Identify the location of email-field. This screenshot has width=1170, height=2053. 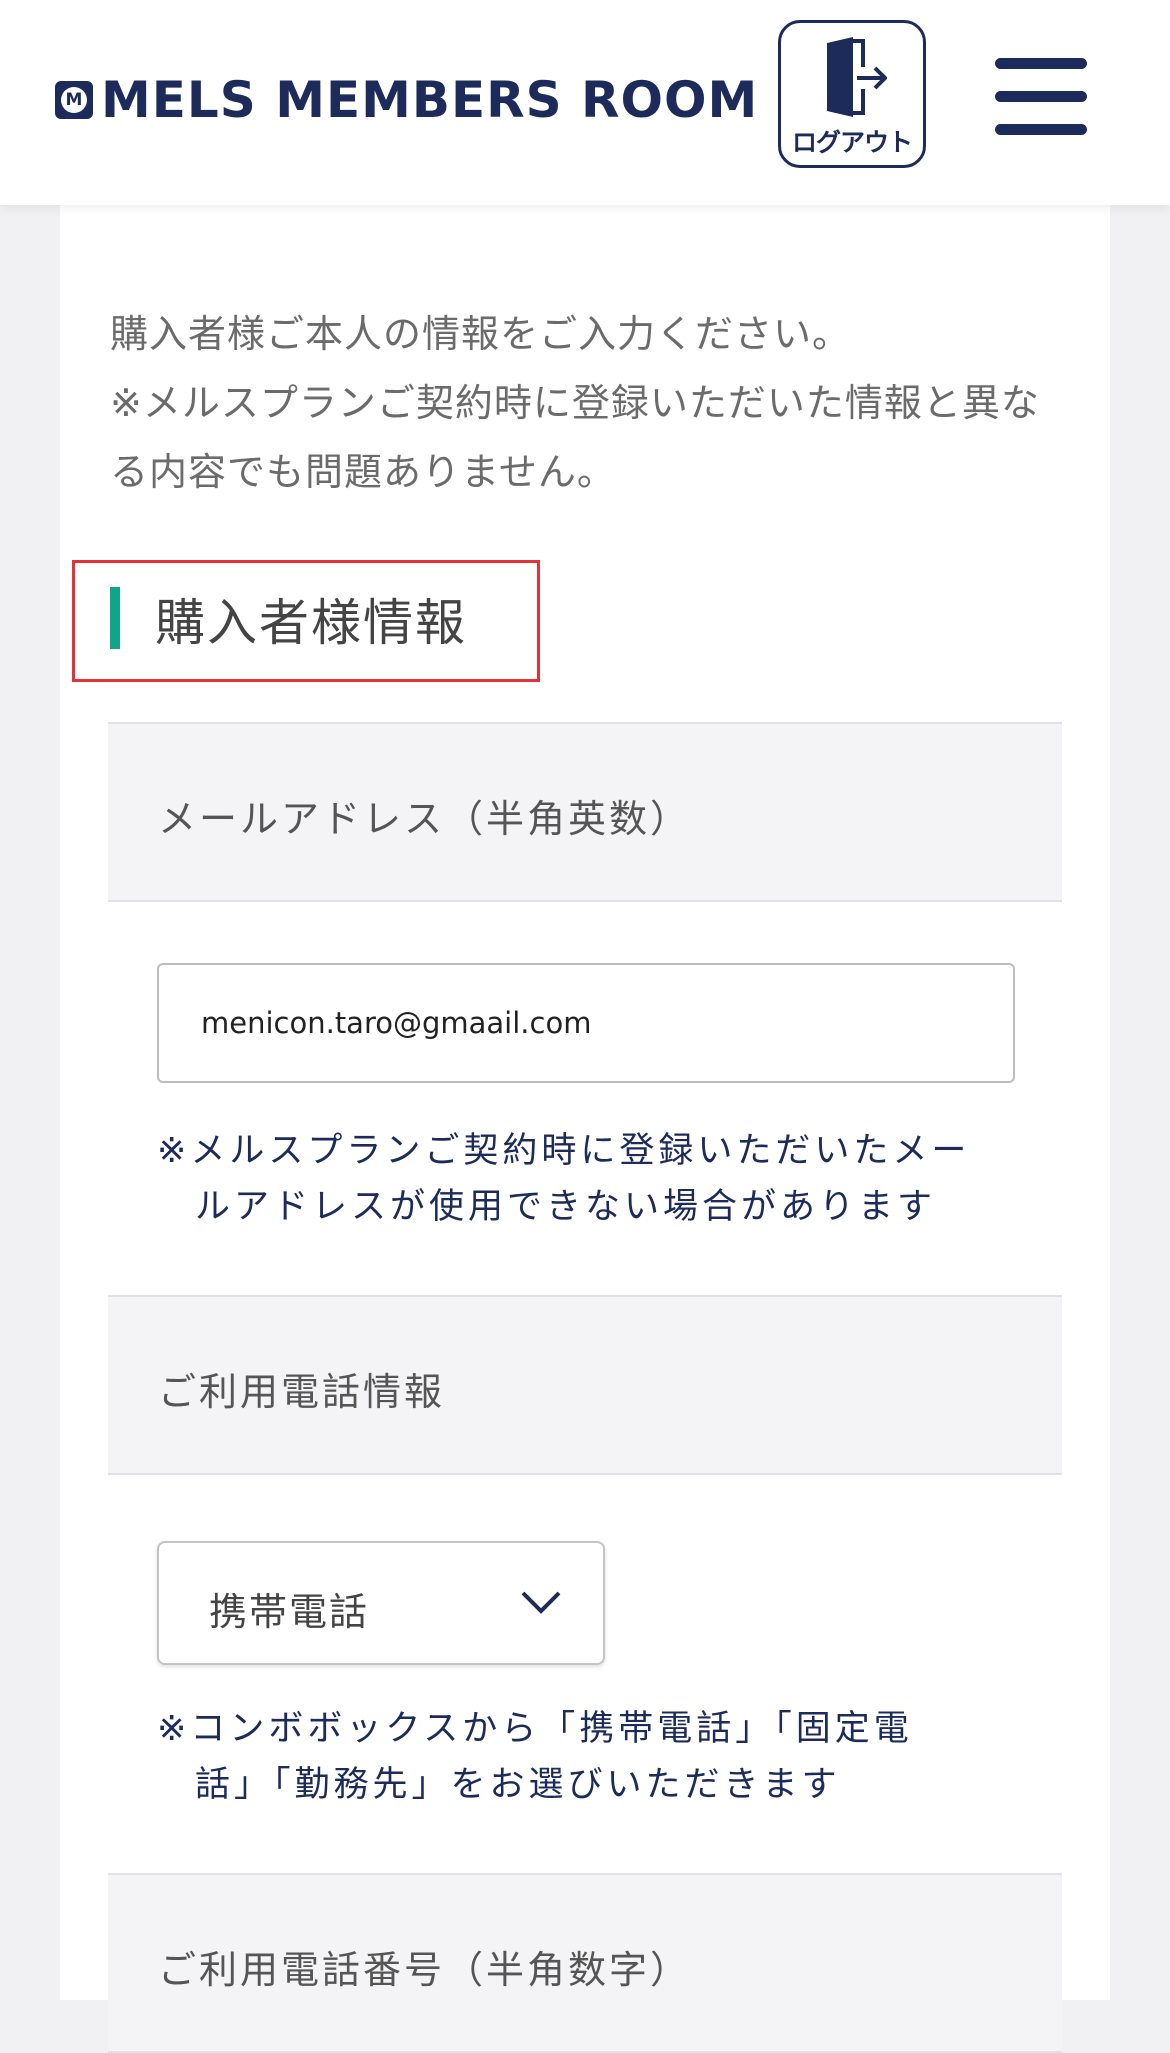
(586, 1023).